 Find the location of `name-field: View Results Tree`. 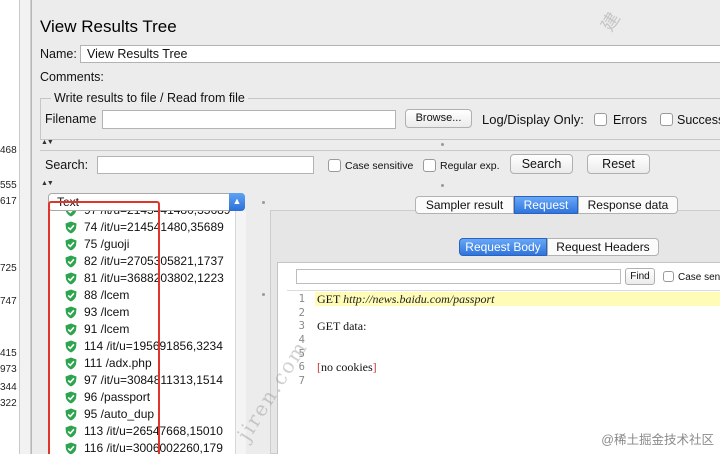

name-field: View Results Tree is located at coordinates (400, 54).